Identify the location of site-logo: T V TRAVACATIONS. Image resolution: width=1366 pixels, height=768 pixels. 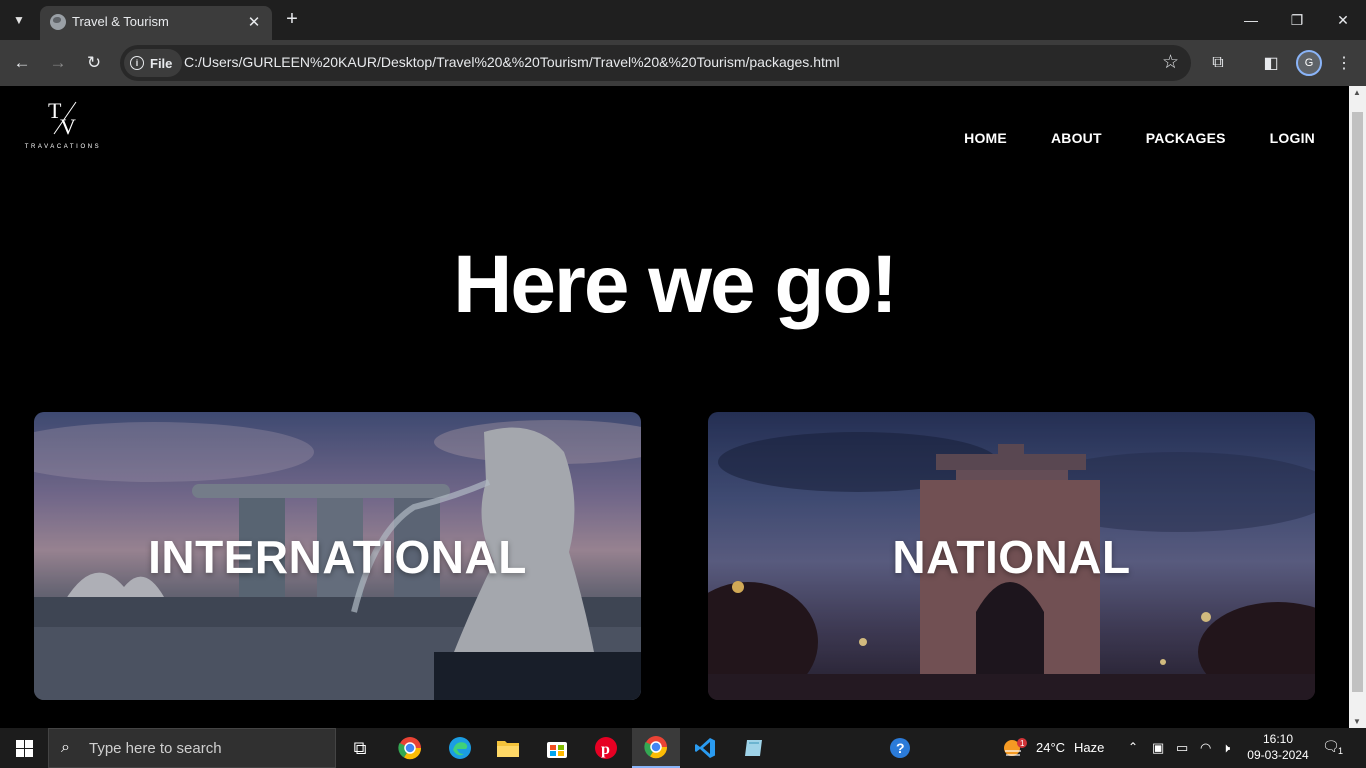
(63, 127).